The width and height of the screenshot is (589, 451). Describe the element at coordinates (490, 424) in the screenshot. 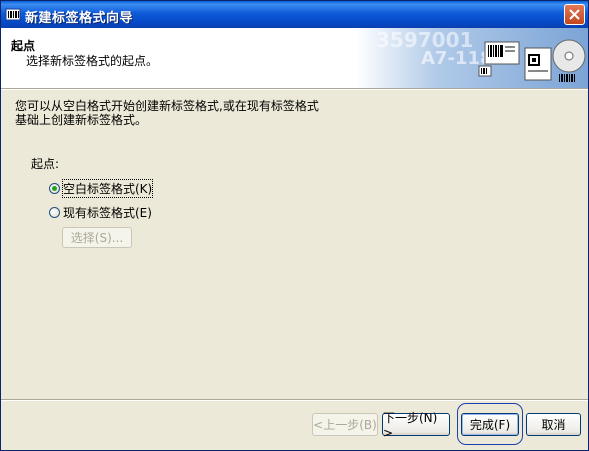

I see `finish-button: 完成(F)` at that location.